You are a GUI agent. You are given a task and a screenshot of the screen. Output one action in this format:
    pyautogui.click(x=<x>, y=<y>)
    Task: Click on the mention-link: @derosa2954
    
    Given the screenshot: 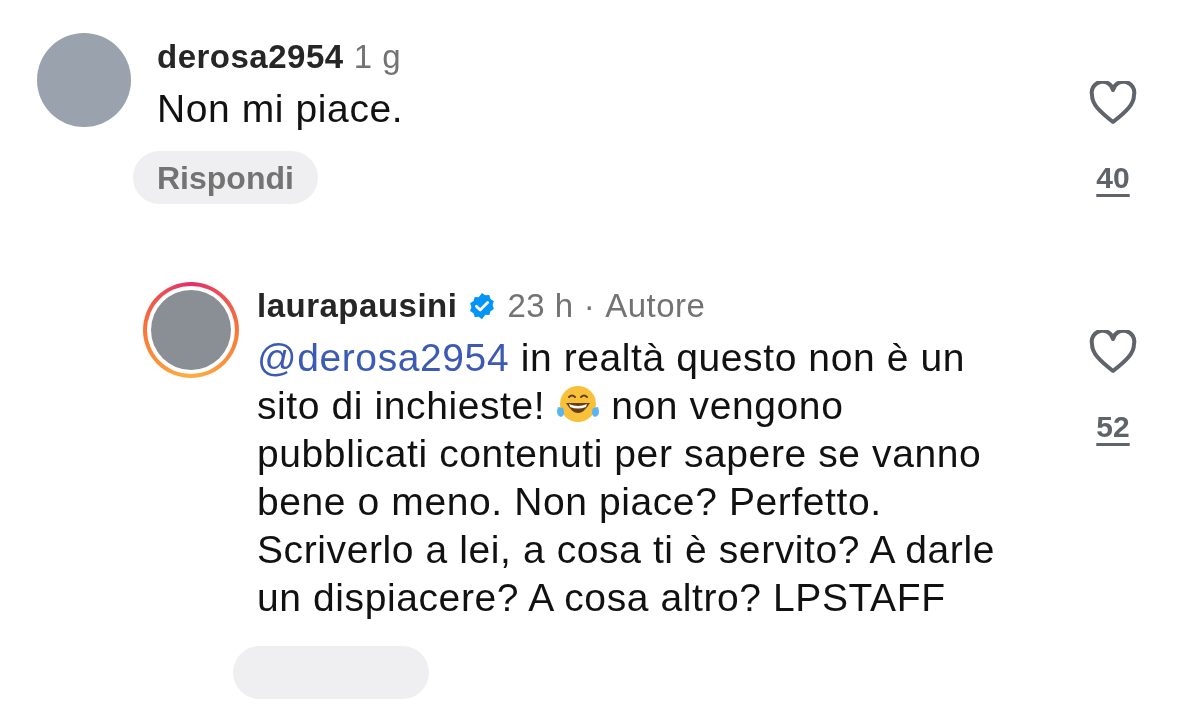 What is the action you would take?
    pyautogui.click(x=383, y=357)
    